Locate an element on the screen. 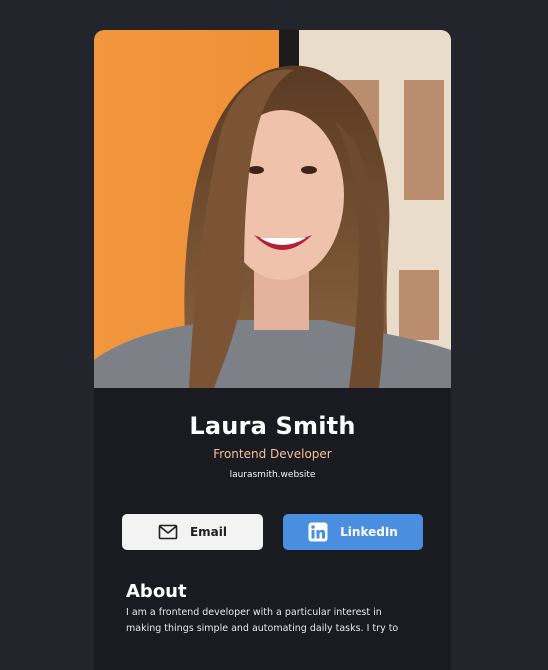  linkedin-button: LinkedIn is located at coordinates (353, 532).